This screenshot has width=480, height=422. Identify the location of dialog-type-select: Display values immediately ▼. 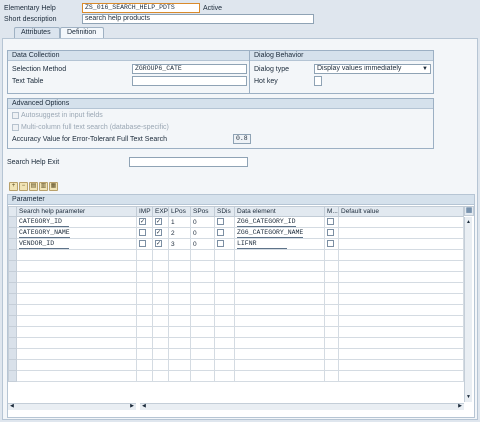
(372, 69).